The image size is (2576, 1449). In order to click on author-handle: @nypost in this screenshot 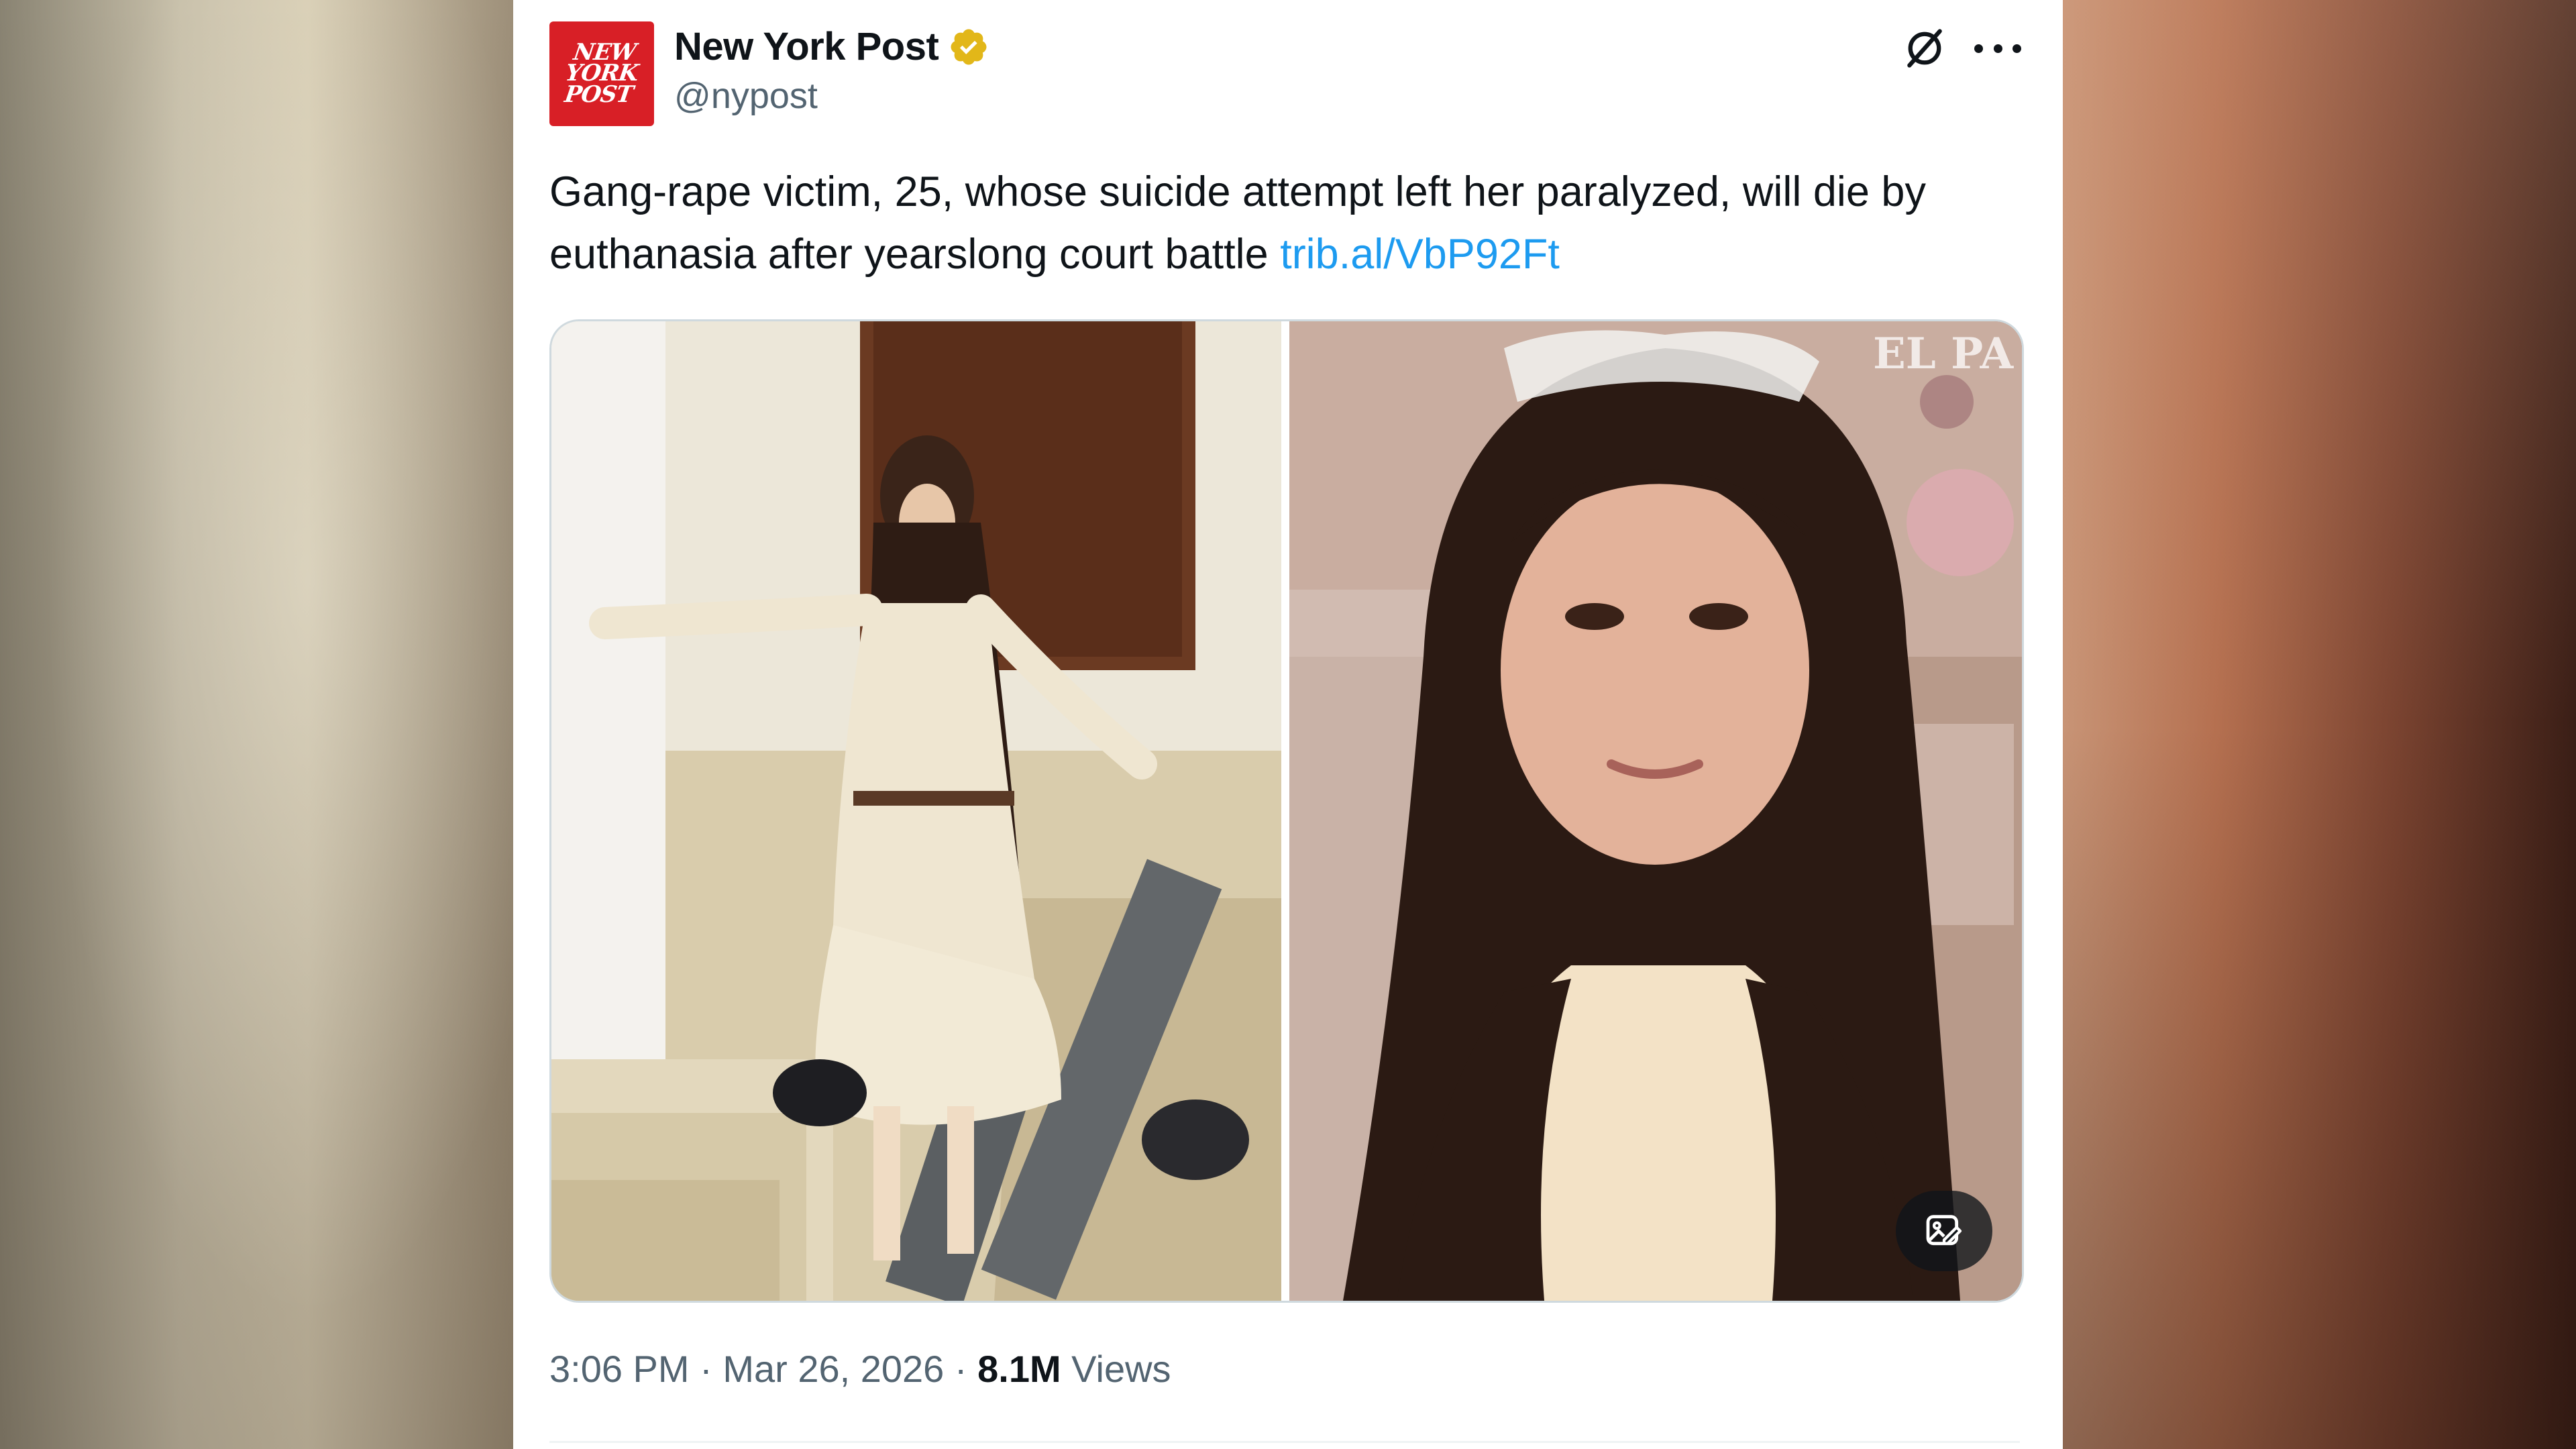, I will do `click(746, 96)`.